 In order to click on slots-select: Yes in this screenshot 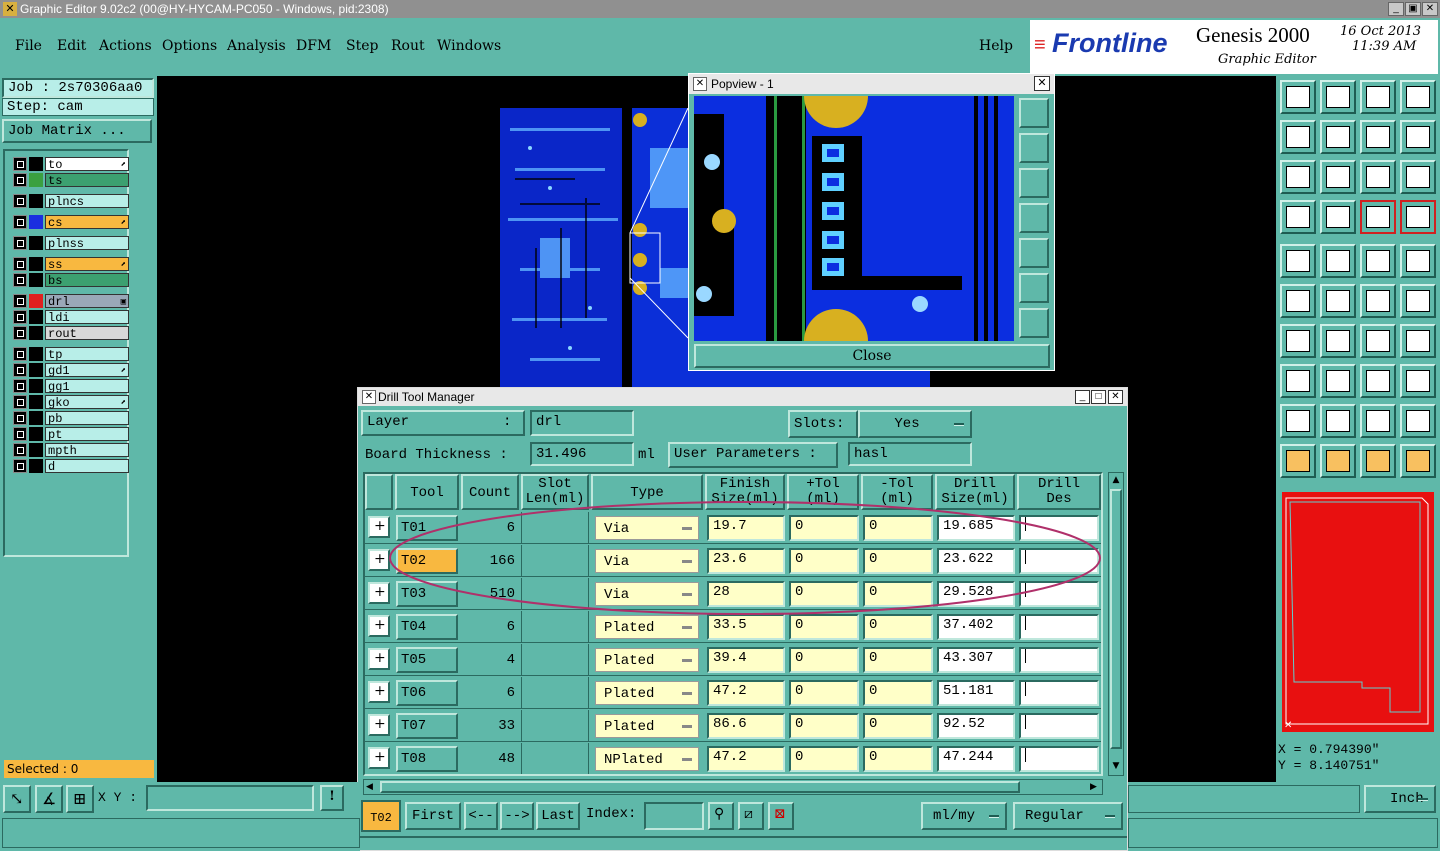, I will do `click(915, 424)`.